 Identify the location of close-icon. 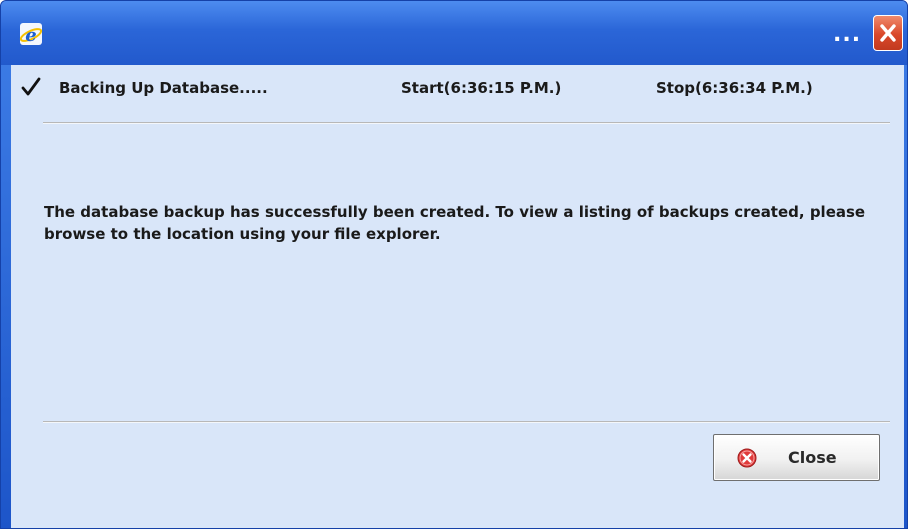
(888, 33).